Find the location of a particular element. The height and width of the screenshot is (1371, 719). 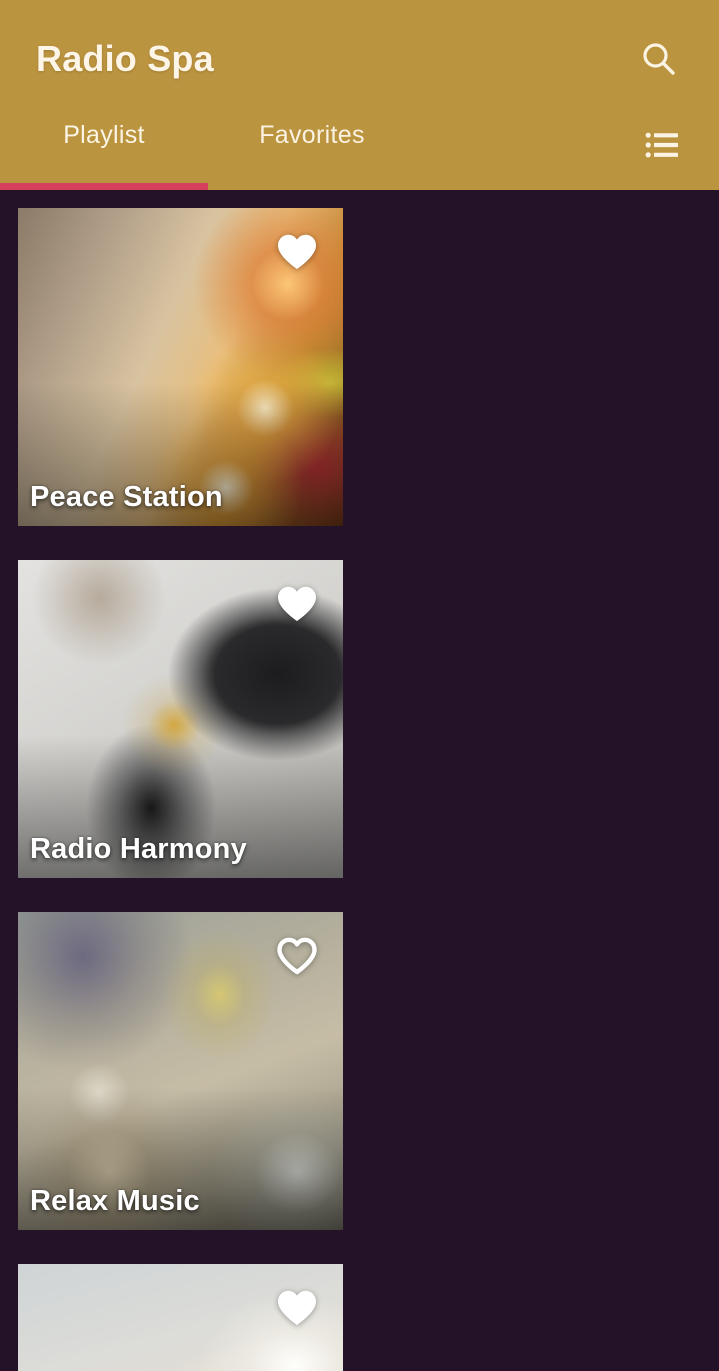

station-card: Radio Harmony is located at coordinates (180, 719).